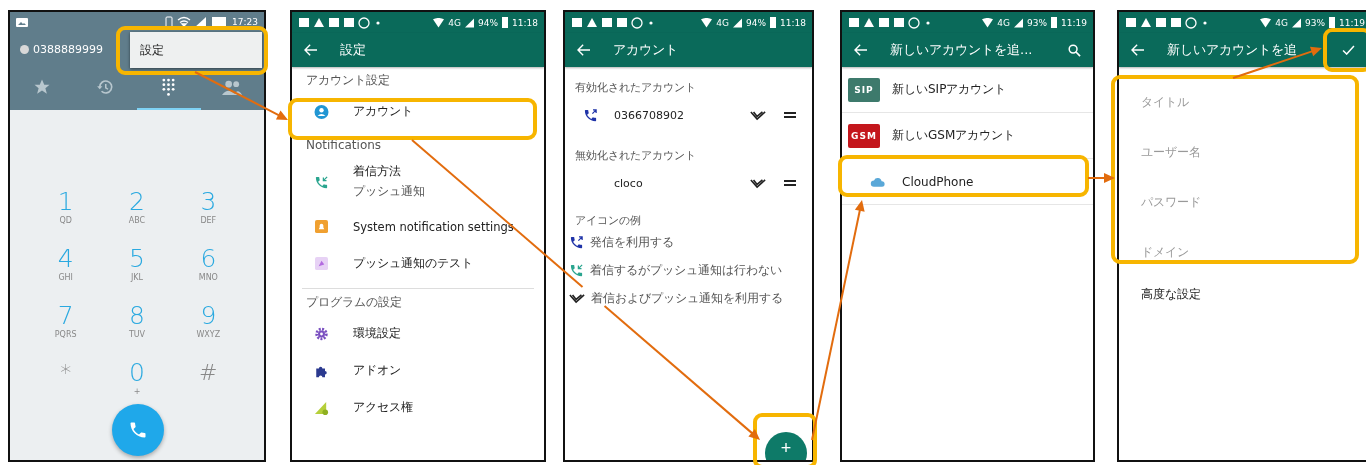  I want to click on search-icon, so click(1074, 50).